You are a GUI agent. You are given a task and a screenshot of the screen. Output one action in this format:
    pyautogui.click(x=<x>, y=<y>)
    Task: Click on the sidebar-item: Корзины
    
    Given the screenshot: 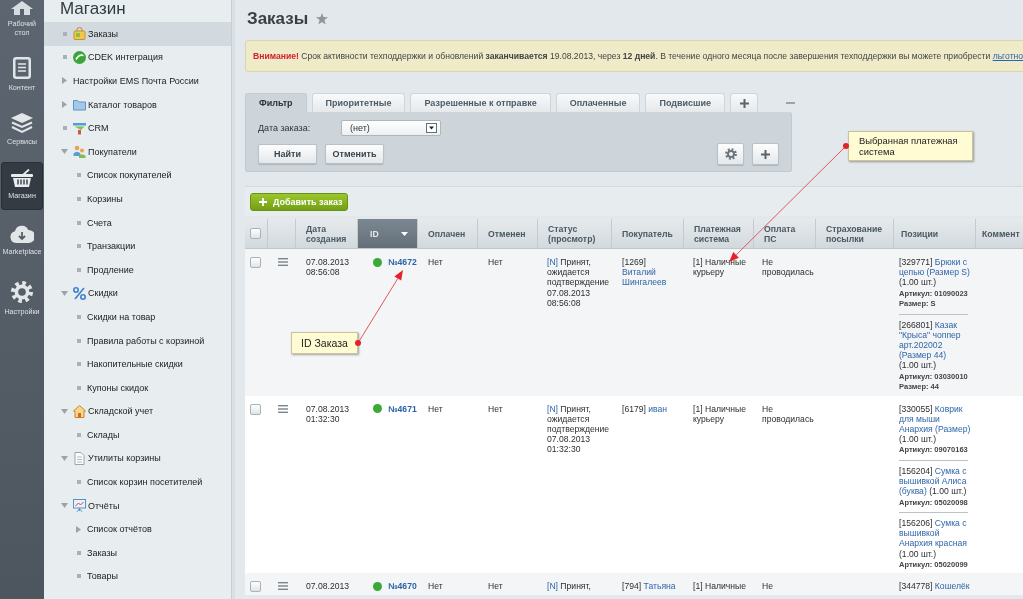 What is the action you would take?
    pyautogui.click(x=137, y=199)
    